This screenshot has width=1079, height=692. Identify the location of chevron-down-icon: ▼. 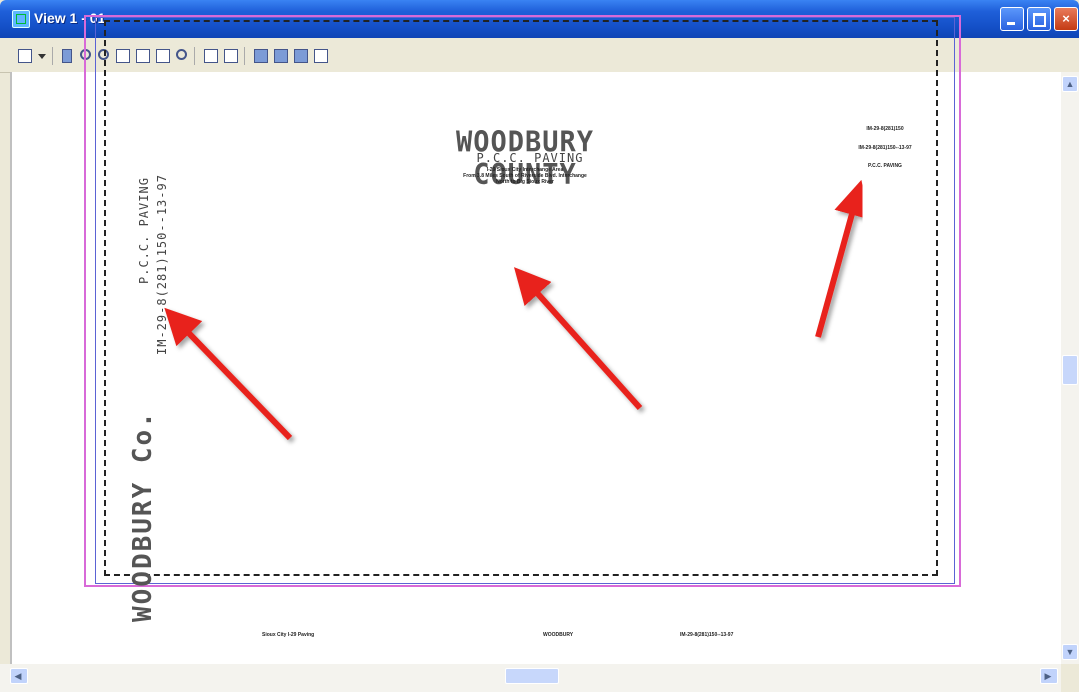
(1070, 652).